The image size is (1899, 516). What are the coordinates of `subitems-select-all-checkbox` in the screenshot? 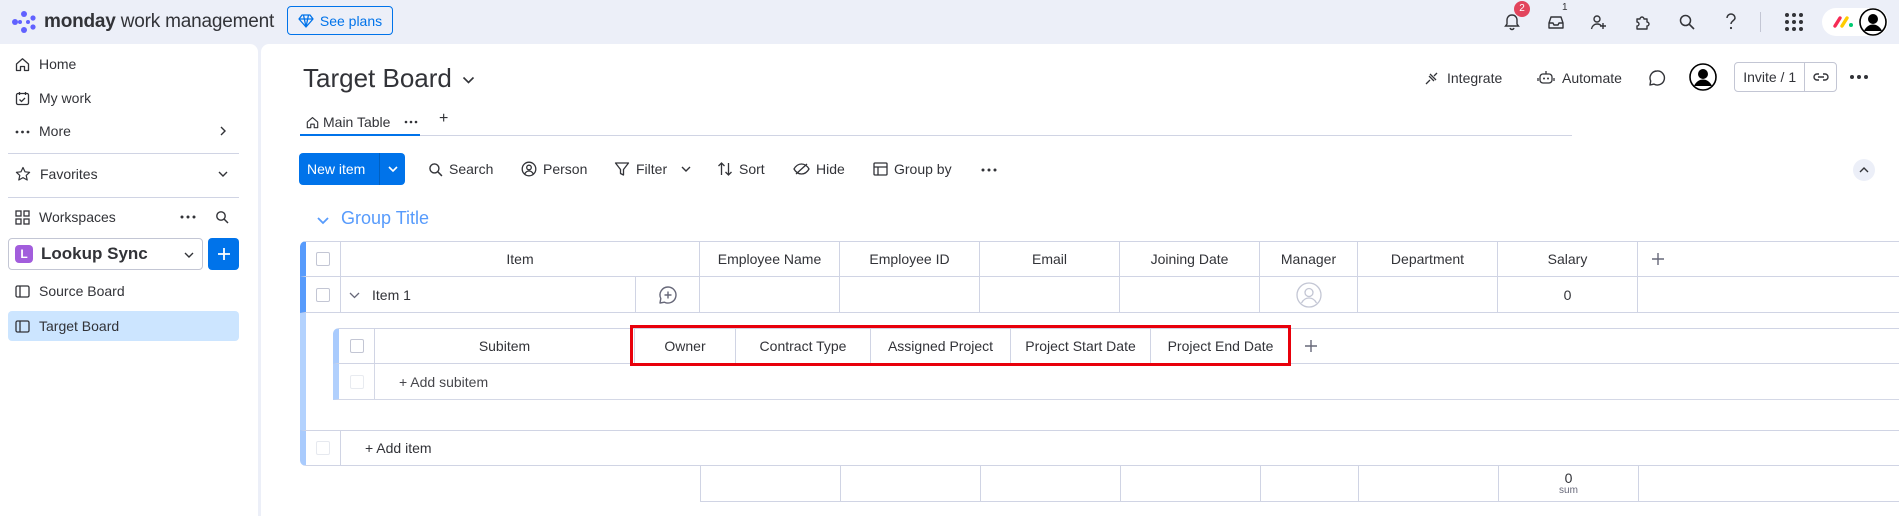 It's located at (356, 346).